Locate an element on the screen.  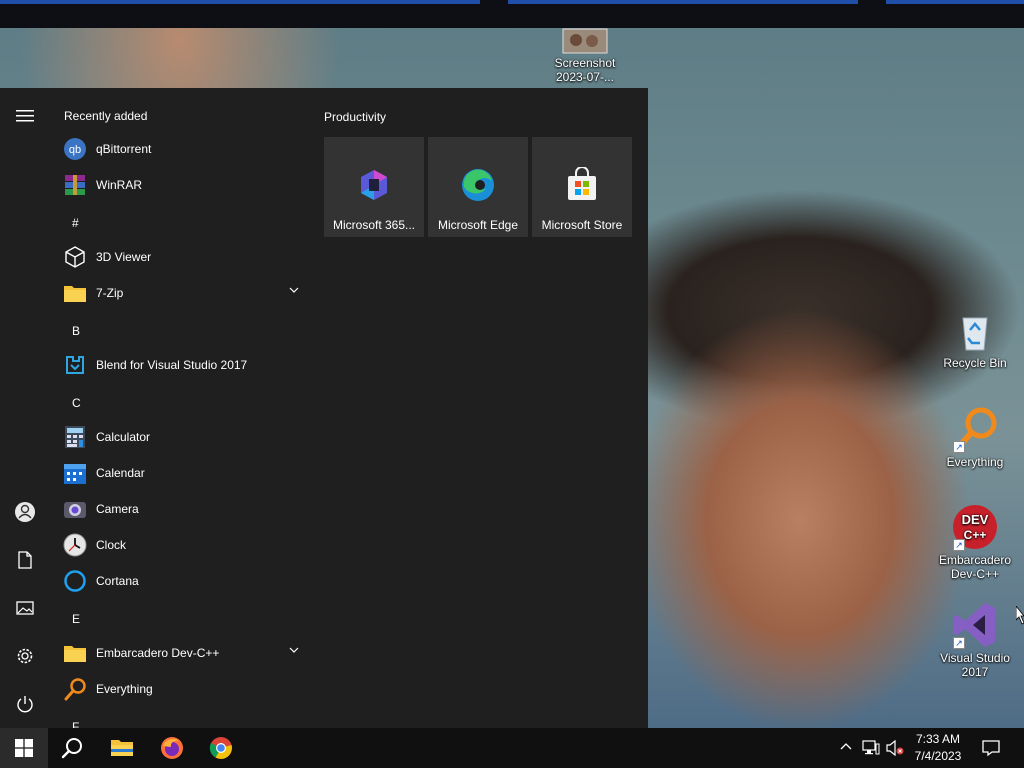
desktop-icon-recycle-bin: Recycle Bin is located at coordinates (975, 338).